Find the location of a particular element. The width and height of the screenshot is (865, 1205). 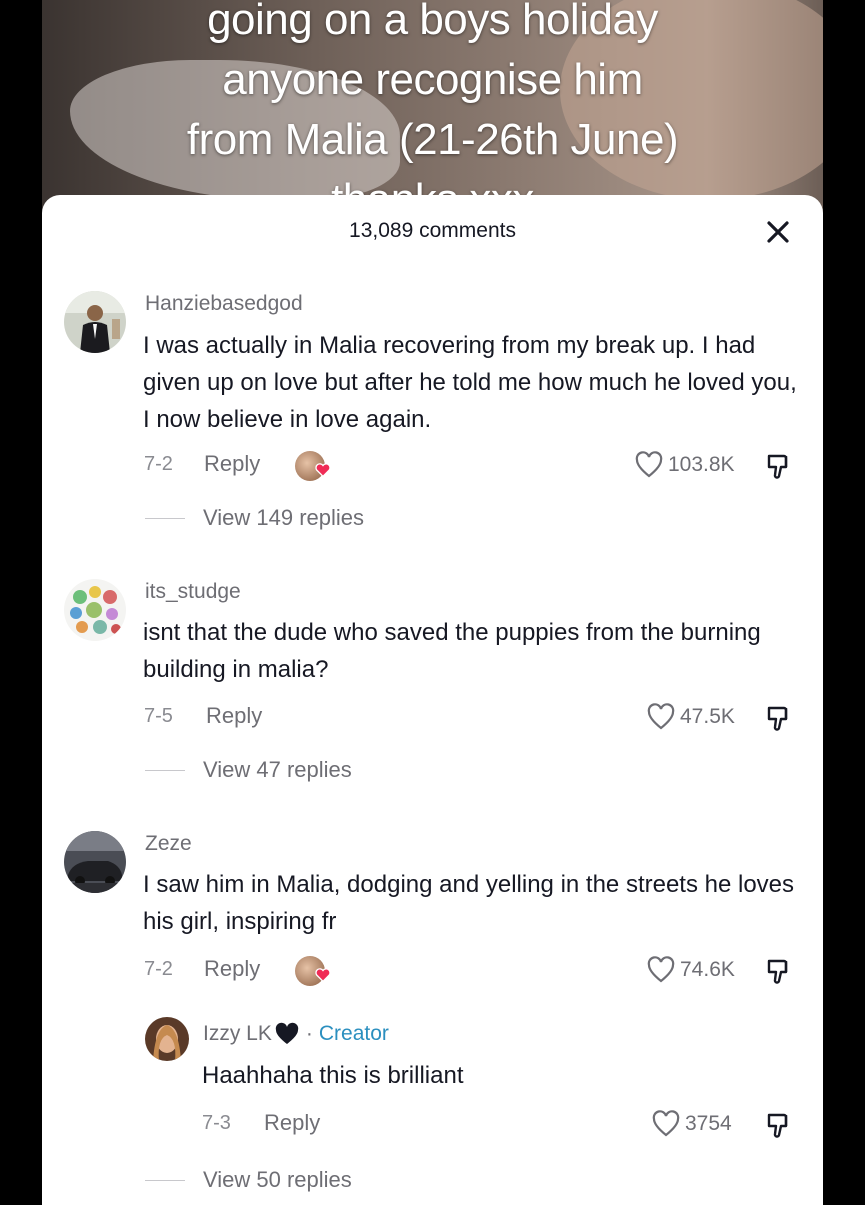

like-count: 47.5K is located at coordinates (707, 716).